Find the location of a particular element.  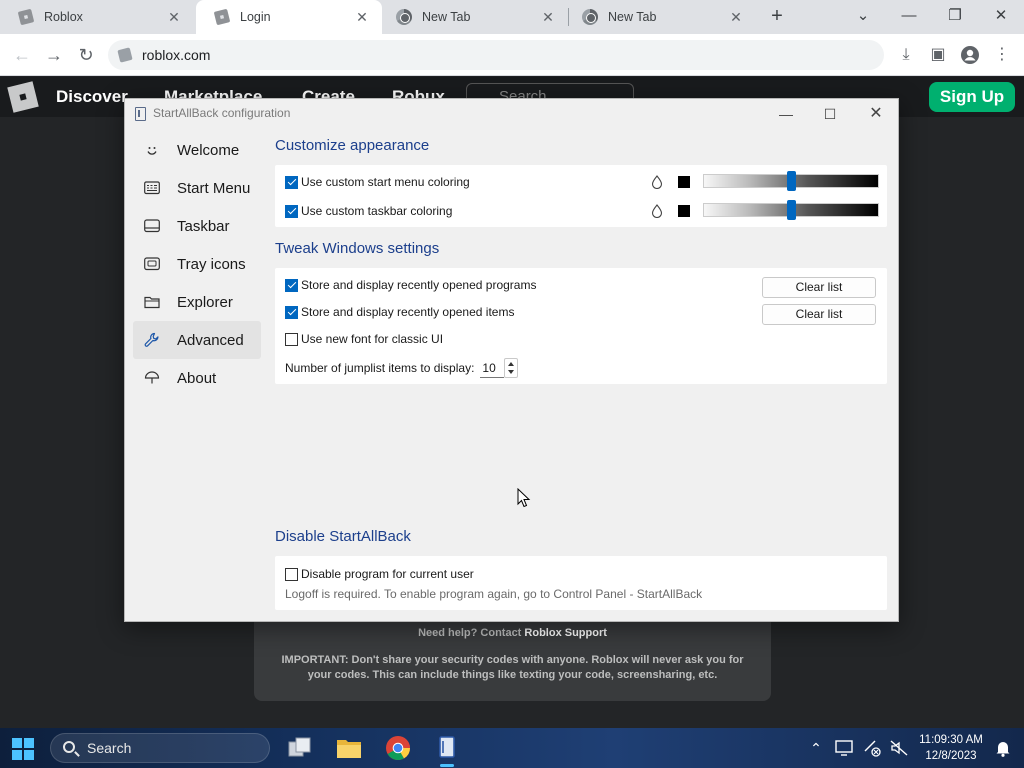

new-font-checkbox is located at coordinates (291, 339).